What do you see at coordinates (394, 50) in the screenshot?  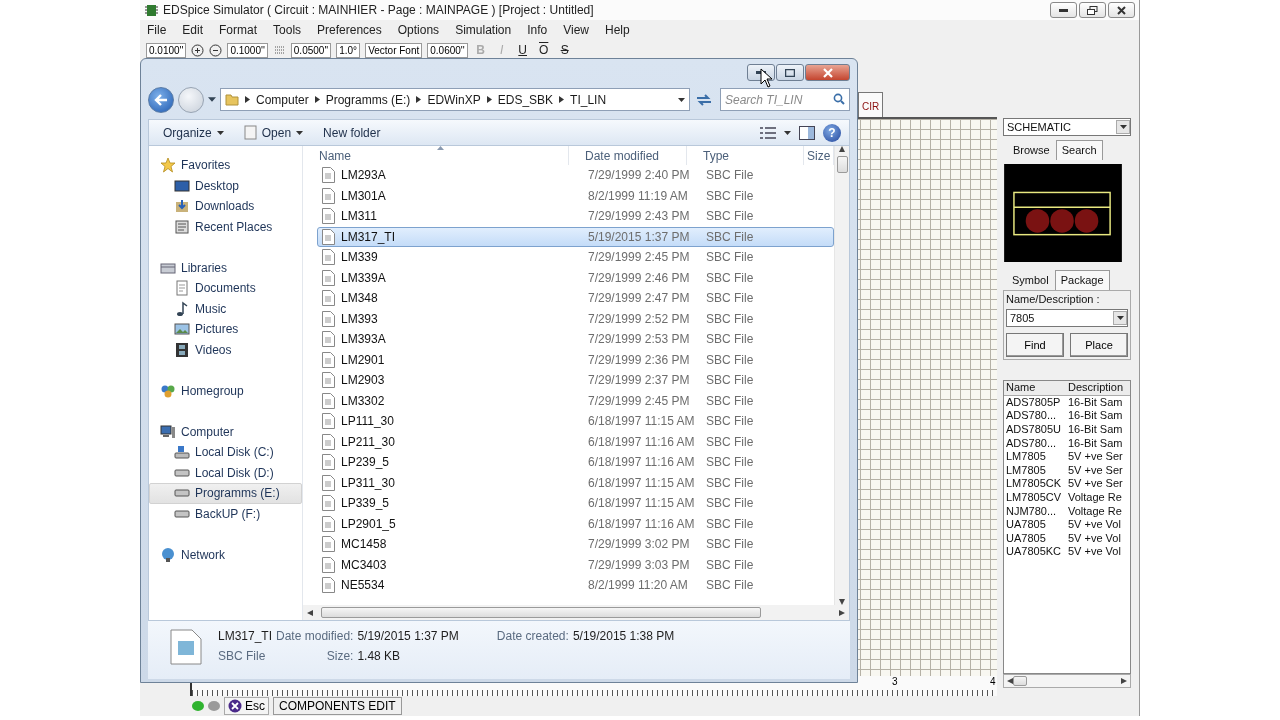 I see `value-dropdown: Vector Font` at bounding box center [394, 50].